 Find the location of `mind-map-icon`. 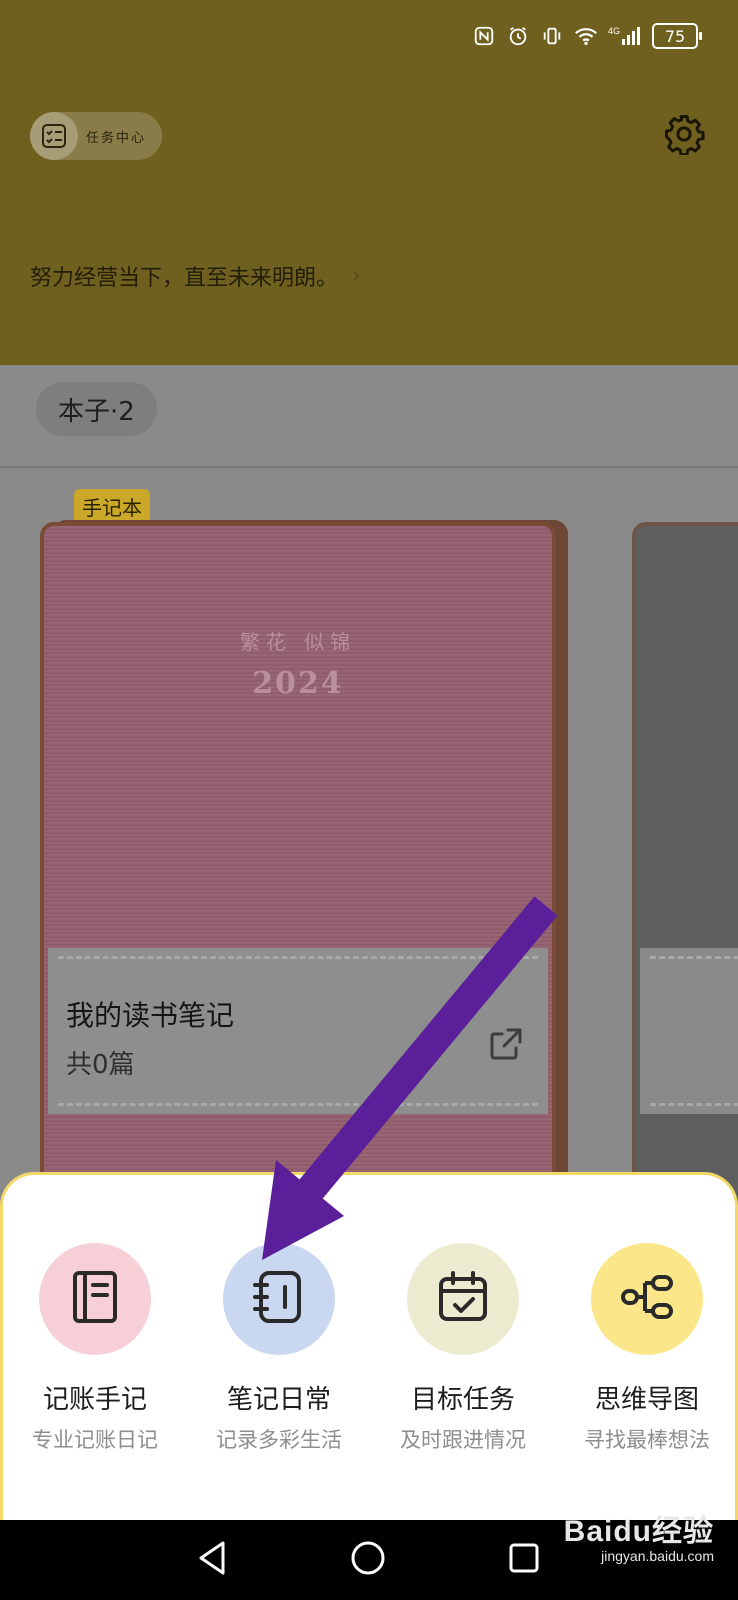

mind-map-icon is located at coordinates (647, 1299).